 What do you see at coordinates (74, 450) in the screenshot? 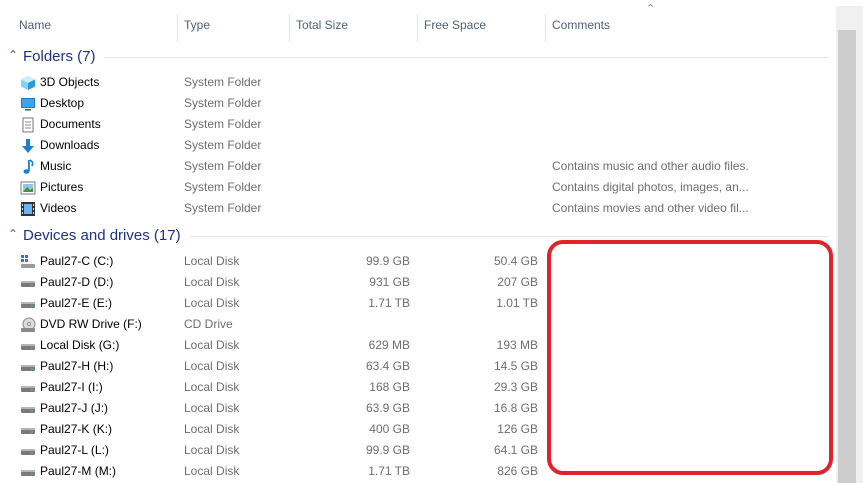
I see `drive-name: Paul27-L (L:)` at bounding box center [74, 450].